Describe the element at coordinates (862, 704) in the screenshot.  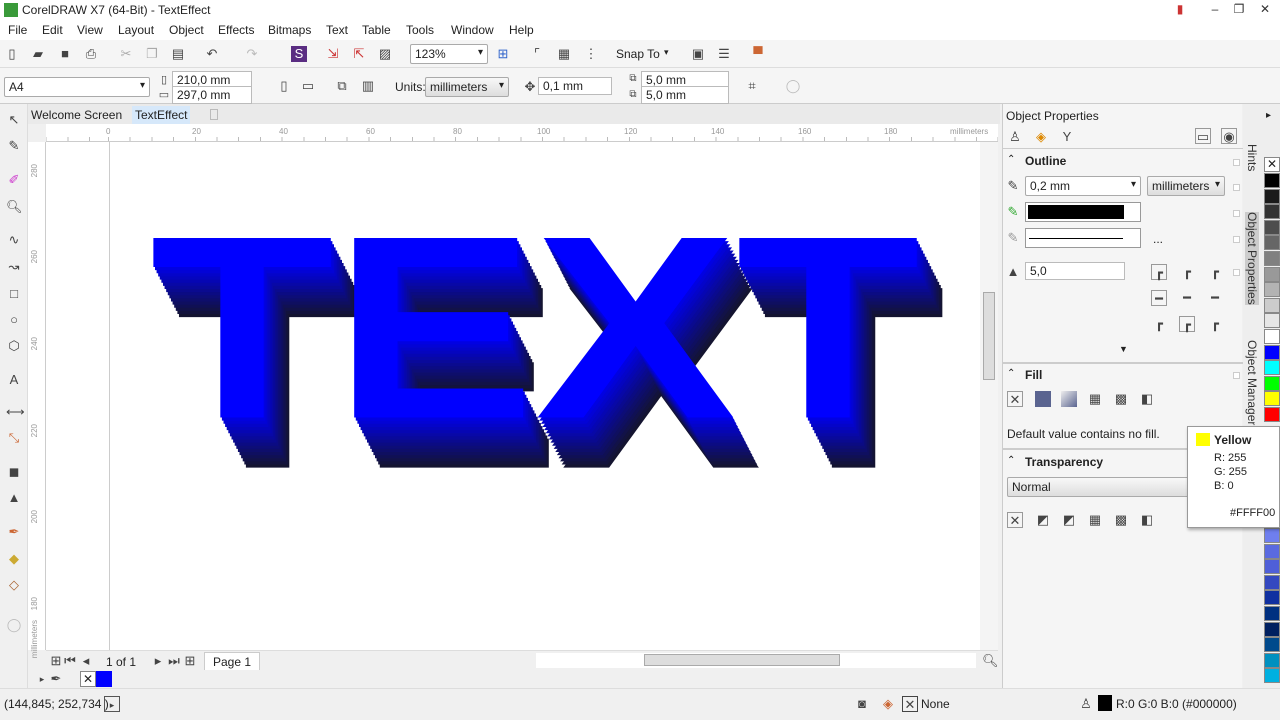
I see `color-proof-icon: ◙` at that location.